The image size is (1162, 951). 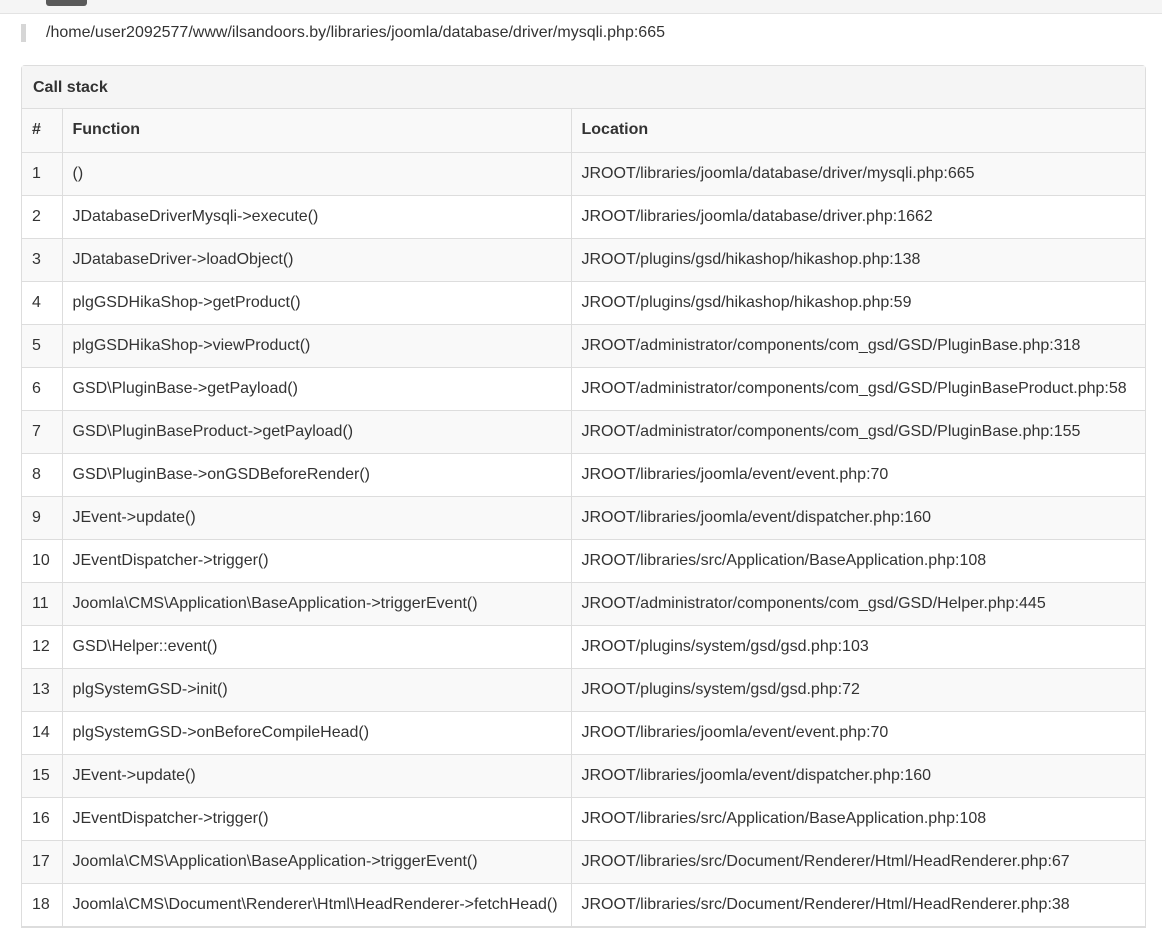 What do you see at coordinates (42, 518) in the screenshot?
I see `frame-number: 9` at bounding box center [42, 518].